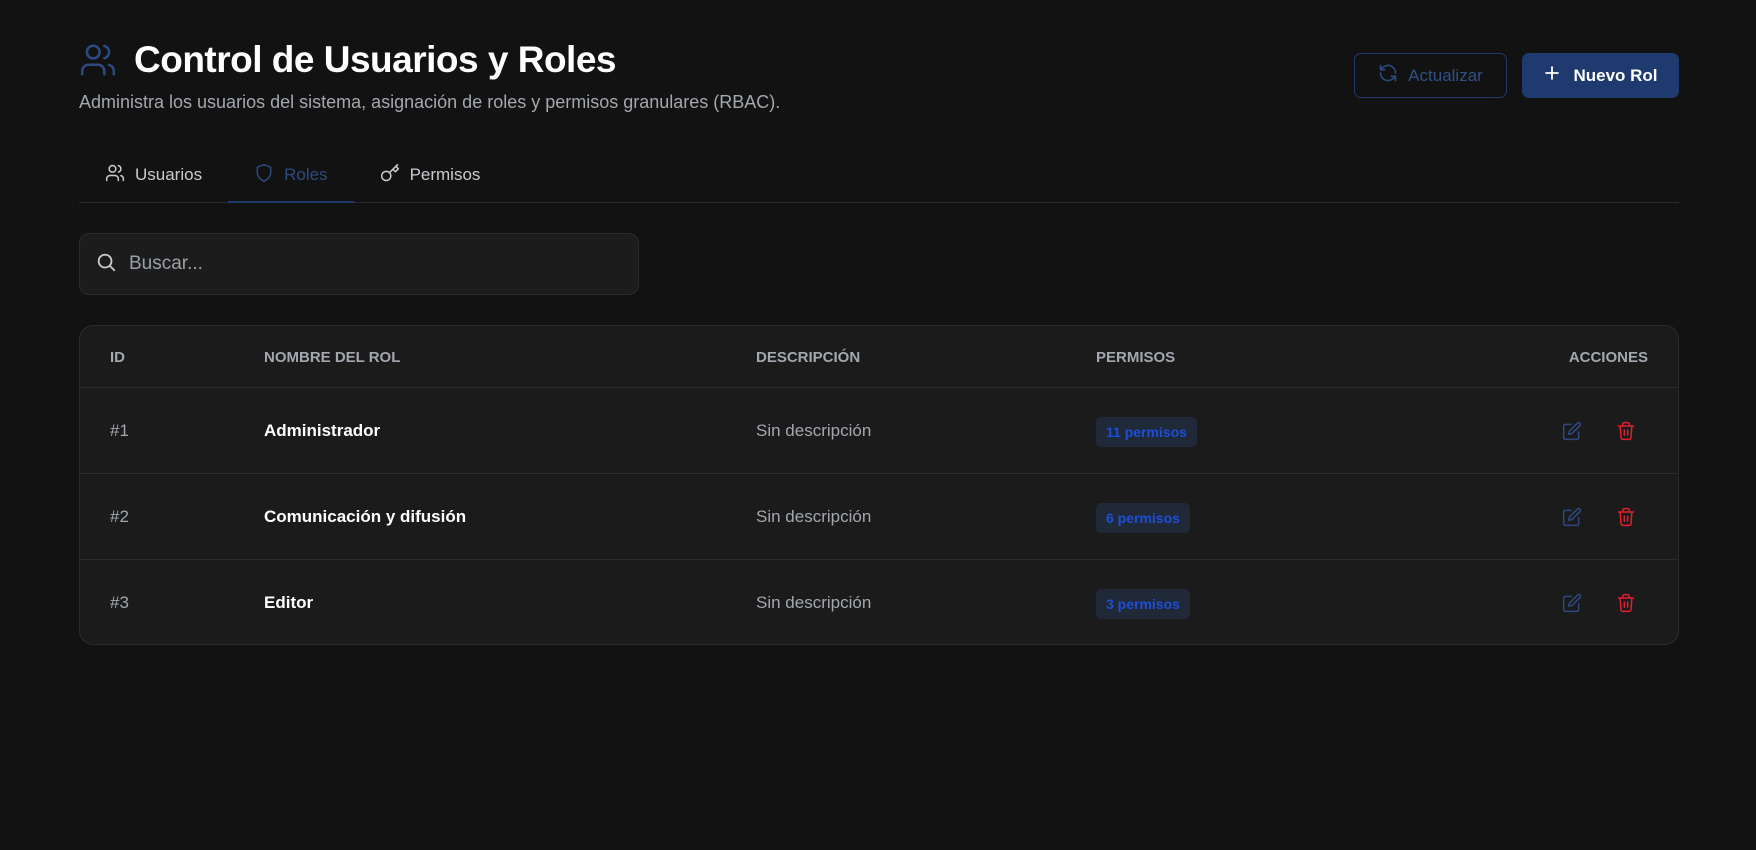 This screenshot has width=1756, height=850. What do you see at coordinates (332, 357) in the screenshot?
I see `column-header-name: NOMBRE DEL ROL` at bounding box center [332, 357].